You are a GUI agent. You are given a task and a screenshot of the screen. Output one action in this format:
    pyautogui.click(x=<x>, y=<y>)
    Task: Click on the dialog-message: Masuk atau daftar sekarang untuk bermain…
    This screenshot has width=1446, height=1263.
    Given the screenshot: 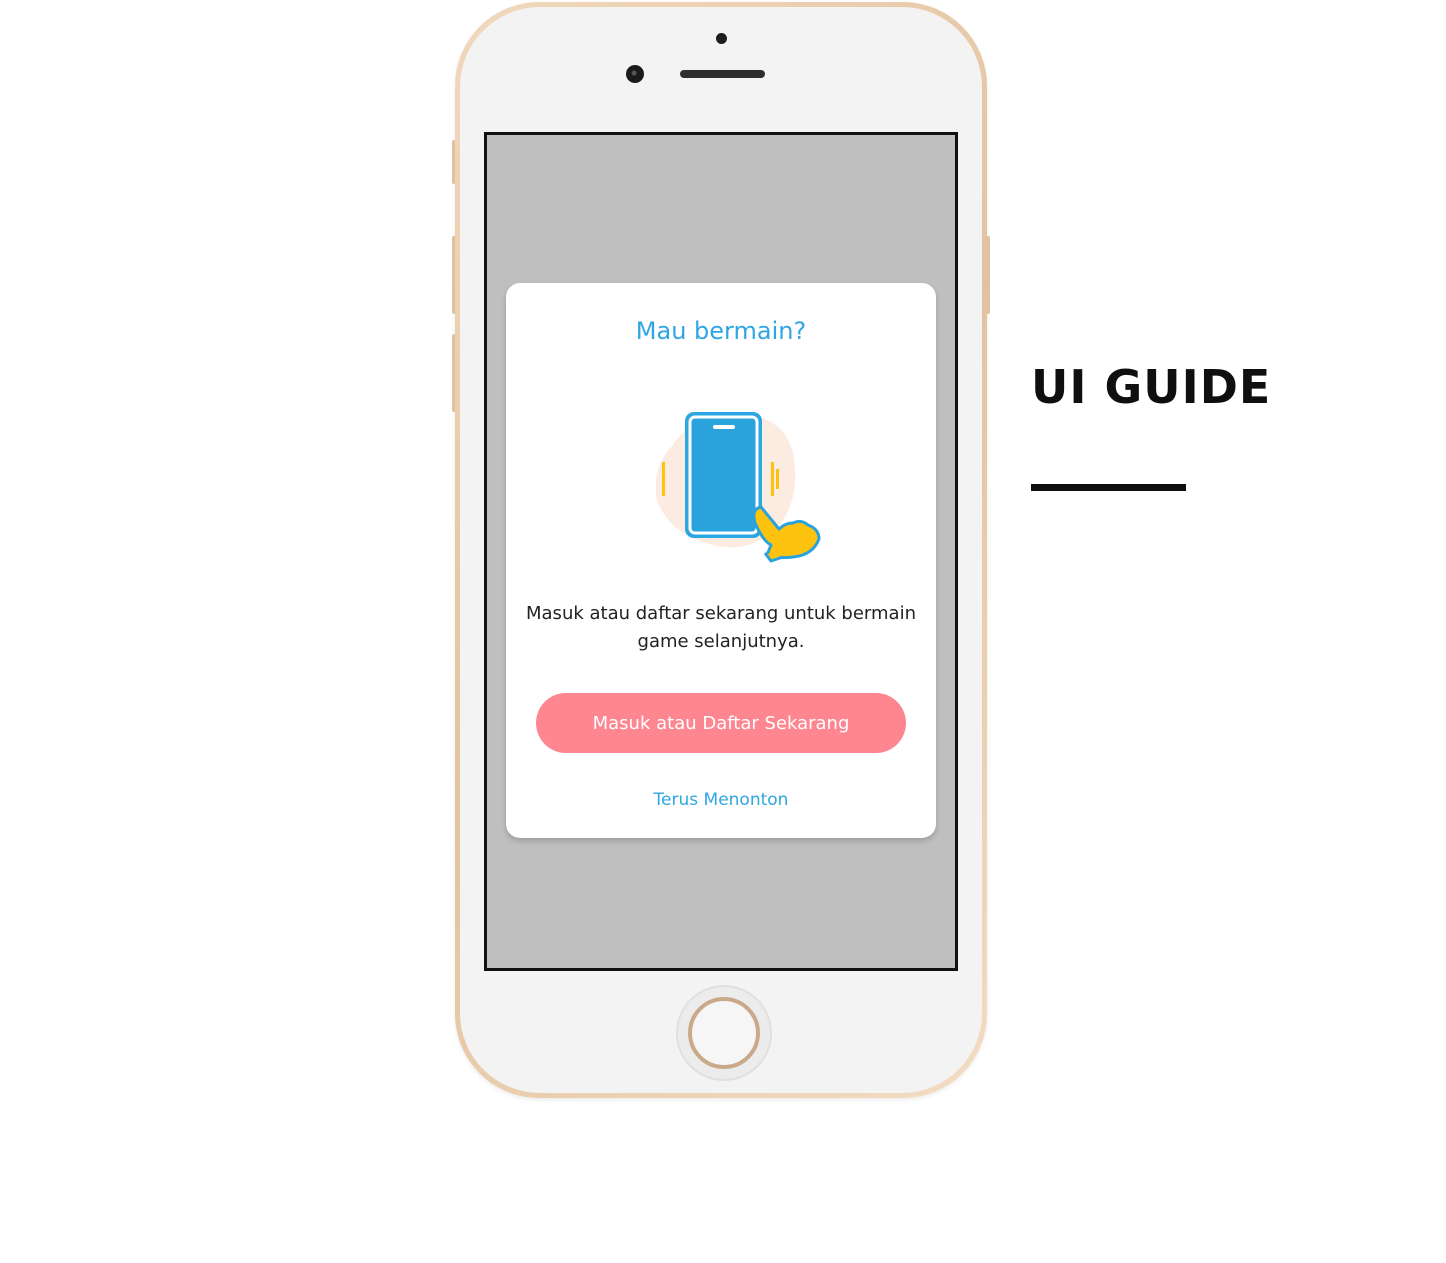 What is the action you would take?
    pyautogui.click(x=721, y=627)
    